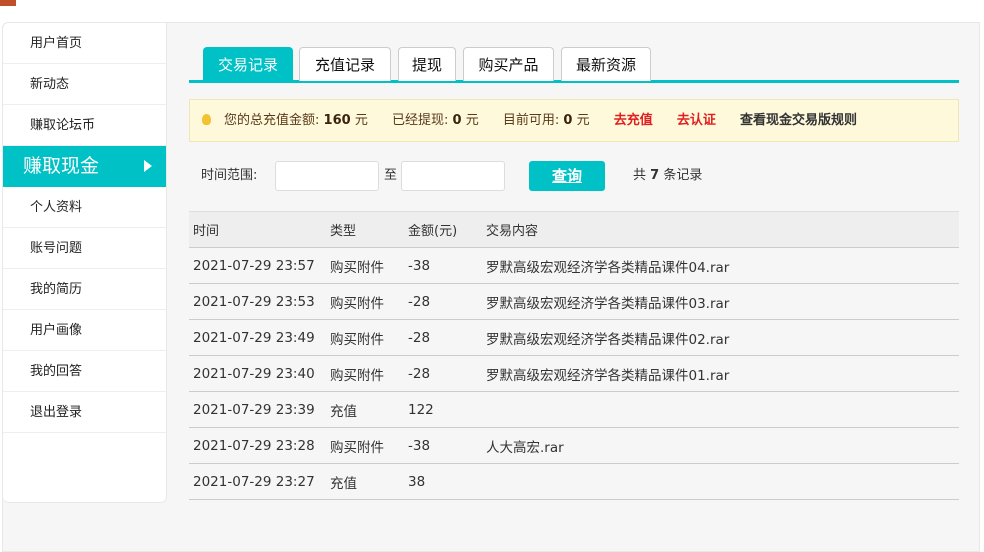 This screenshot has width=984, height=552. Describe the element at coordinates (257, 445) in the screenshot. I see `cell-time: 2021-07-29 23:28` at that location.